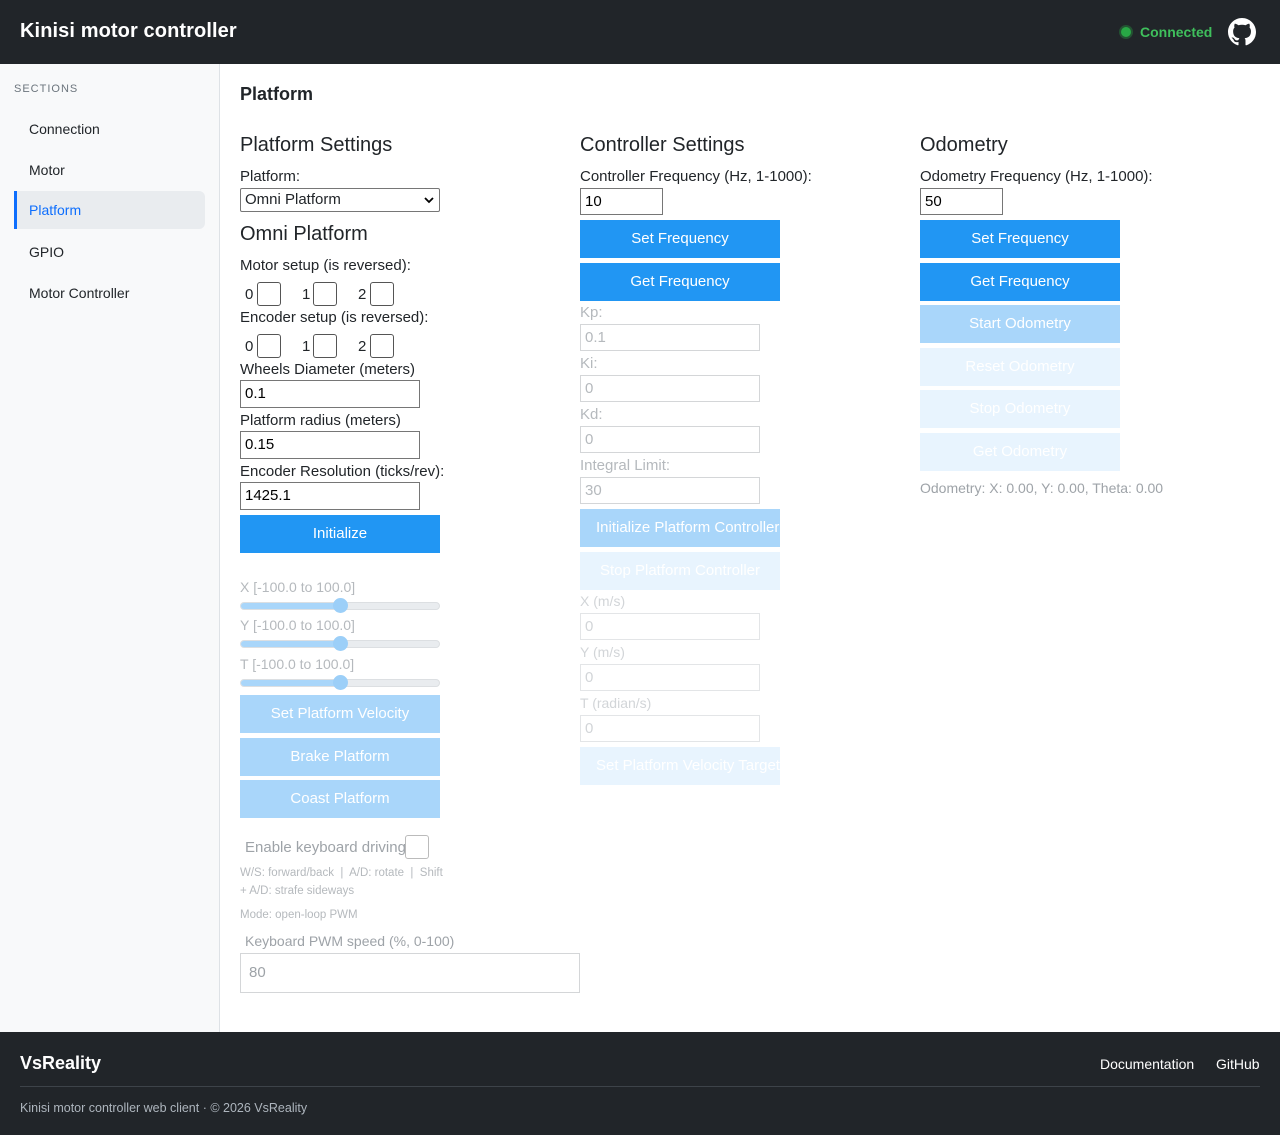 The width and height of the screenshot is (1280, 1135). Describe the element at coordinates (297, 664) in the screenshot. I see `t-slider-label: T [-100.0 to 100.0]` at that location.